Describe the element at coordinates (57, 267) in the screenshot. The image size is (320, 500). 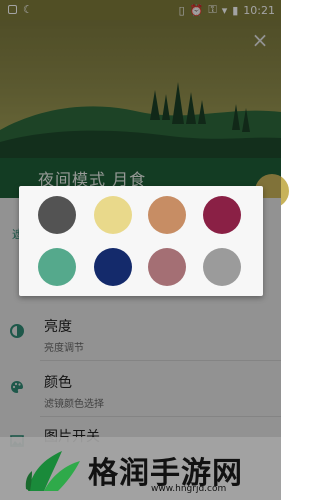
I see `color-swatch-green` at that location.